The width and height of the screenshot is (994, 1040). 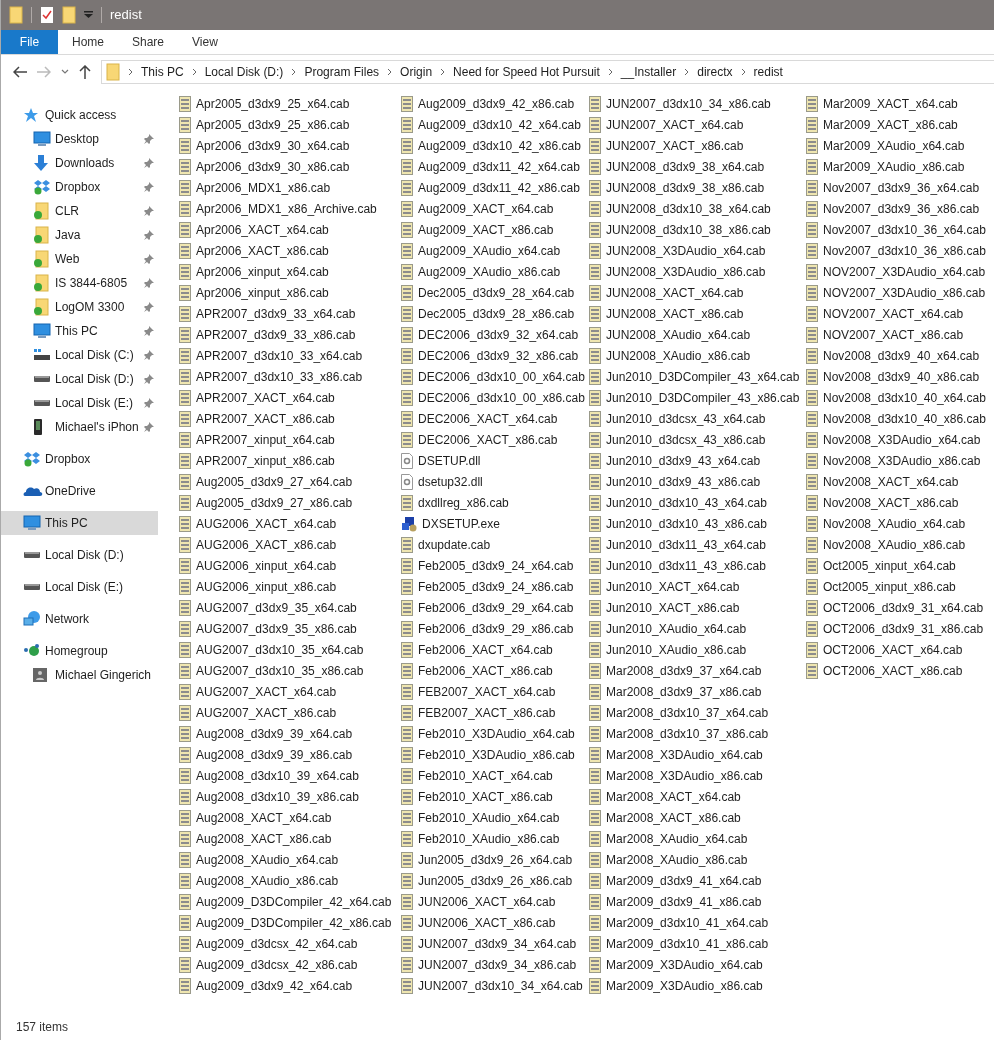 I want to click on file-name: Aug2009_d3dx9_42_x86.cab, so click(x=496, y=103).